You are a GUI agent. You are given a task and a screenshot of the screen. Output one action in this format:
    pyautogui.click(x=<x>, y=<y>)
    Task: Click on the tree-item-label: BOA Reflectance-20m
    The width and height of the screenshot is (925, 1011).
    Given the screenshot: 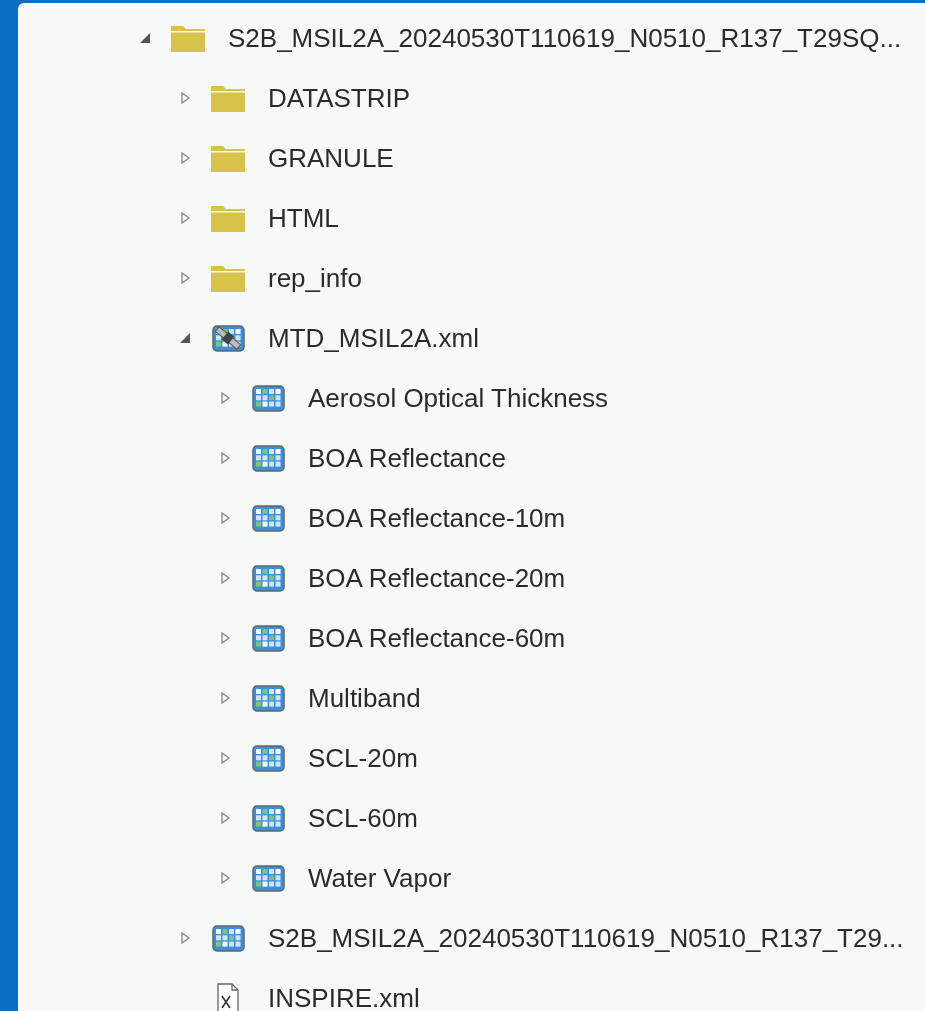 What is the action you would take?
    pyautogui.click(x=437, y=578)
    